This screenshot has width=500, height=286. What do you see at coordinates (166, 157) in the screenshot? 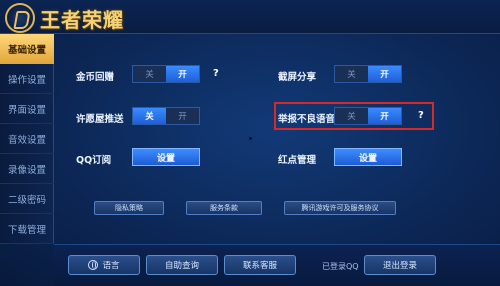
I see `qq-subscribe-settings-button: 设置` at bounding box center [166, 157].